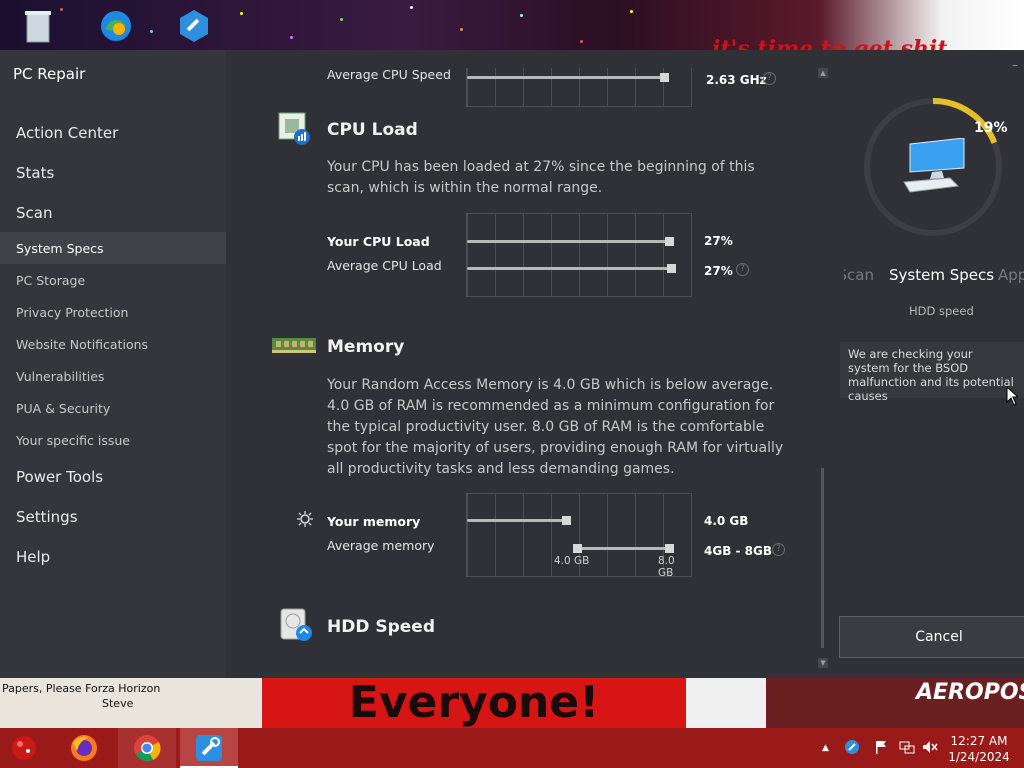  What do you see at coordinates (566, 520) in the screenshot?
I see `your-memory-knob` at bounding box center [566, 520].